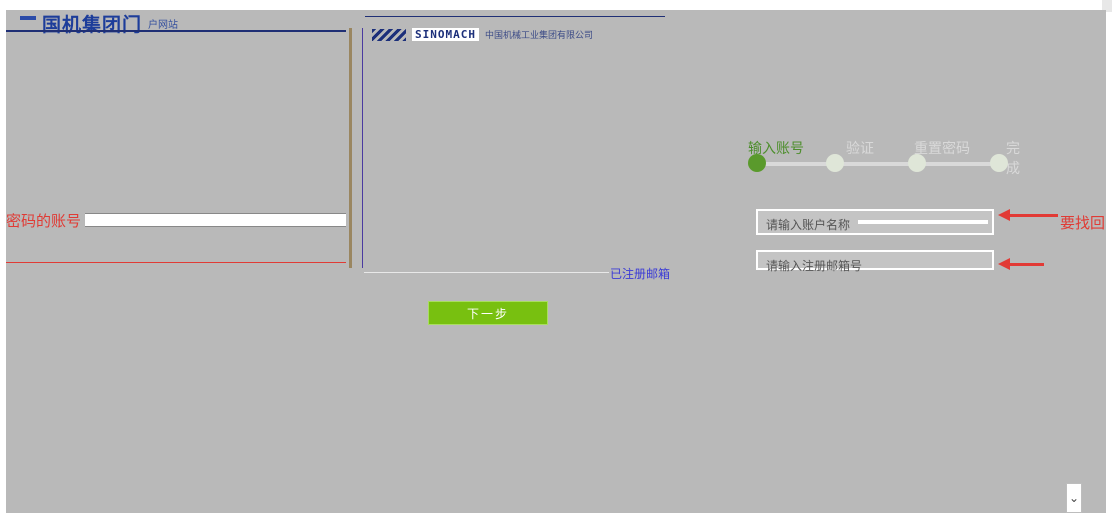 This screenshot has width=1112, height=513. Describe the element at coordinates (445, 34) in the screenshot. I see `brand-name: SINOMACH` at that location.